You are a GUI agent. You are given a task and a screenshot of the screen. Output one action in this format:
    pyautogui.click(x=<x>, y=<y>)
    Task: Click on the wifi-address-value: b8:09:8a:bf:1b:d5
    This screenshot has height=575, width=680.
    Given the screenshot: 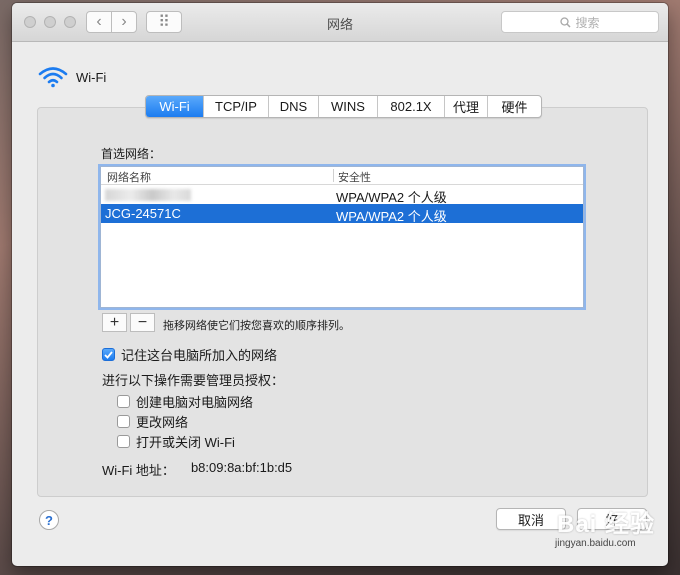 What is the action you would take?
    pyautogui.click(x=241, y=467)
    